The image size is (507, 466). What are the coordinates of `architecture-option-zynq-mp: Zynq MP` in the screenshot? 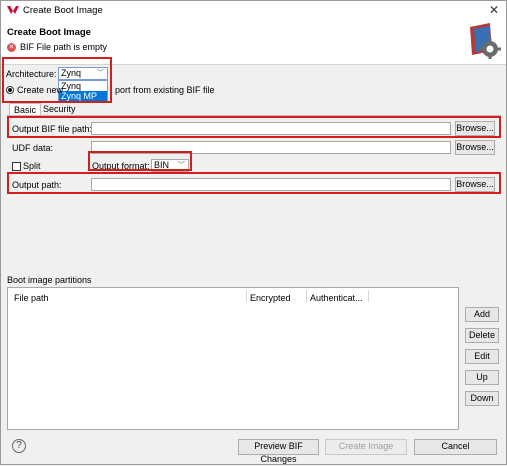 It's located at (83, 96).